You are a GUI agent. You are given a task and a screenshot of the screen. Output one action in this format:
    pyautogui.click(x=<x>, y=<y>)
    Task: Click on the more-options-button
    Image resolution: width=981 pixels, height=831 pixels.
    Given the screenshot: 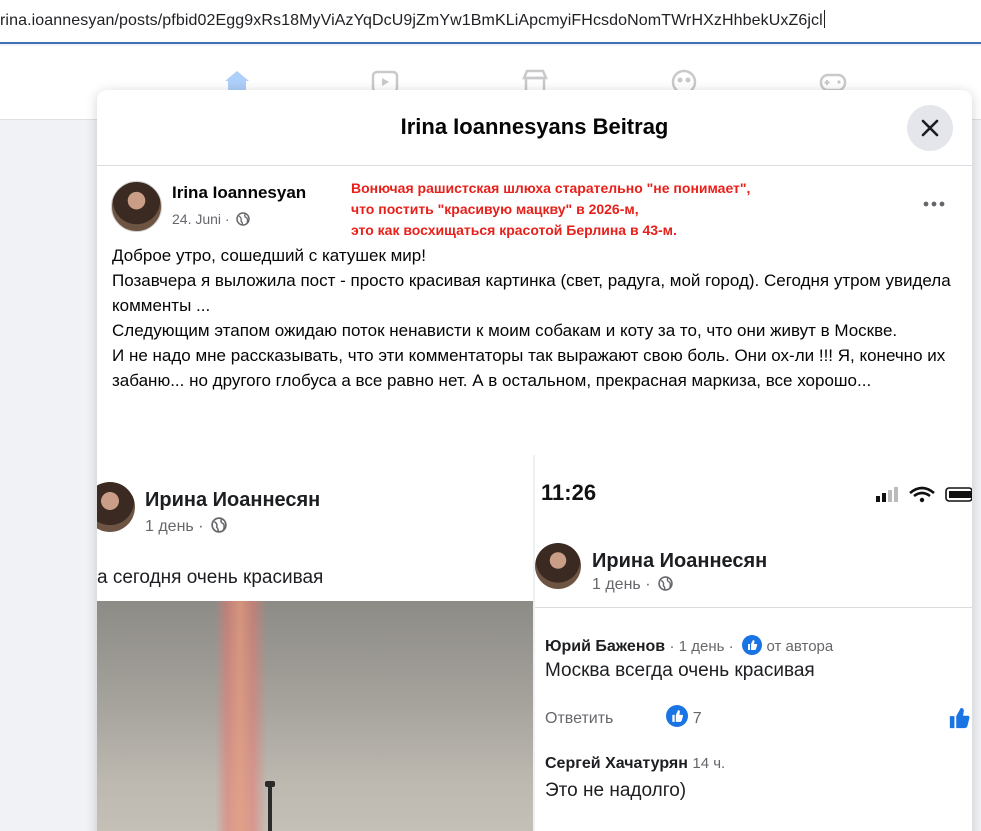 What is the action you would take?
    pyautogui.click(x=934, y=204)
    